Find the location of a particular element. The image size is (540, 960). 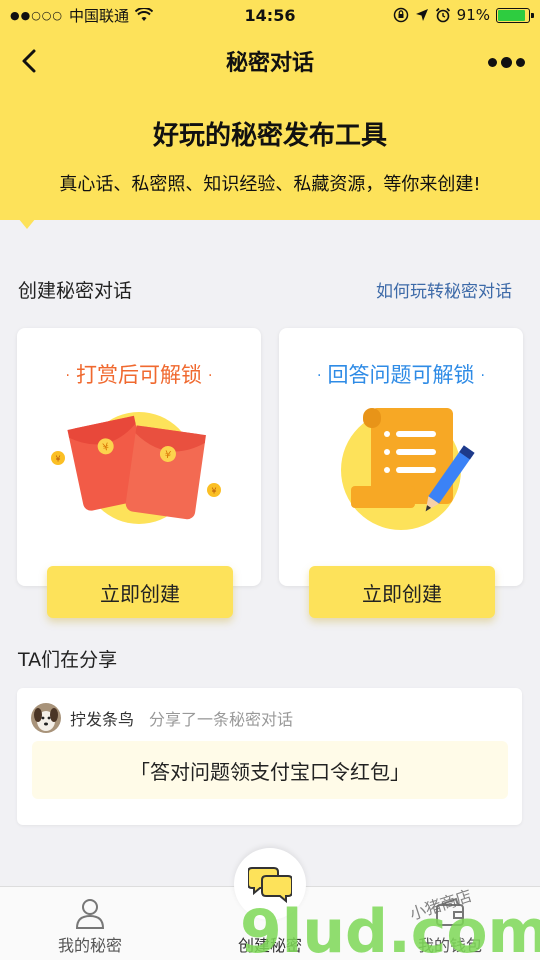

card-title-text: 打赏后可解锁 is located at coordinates (139, 375).